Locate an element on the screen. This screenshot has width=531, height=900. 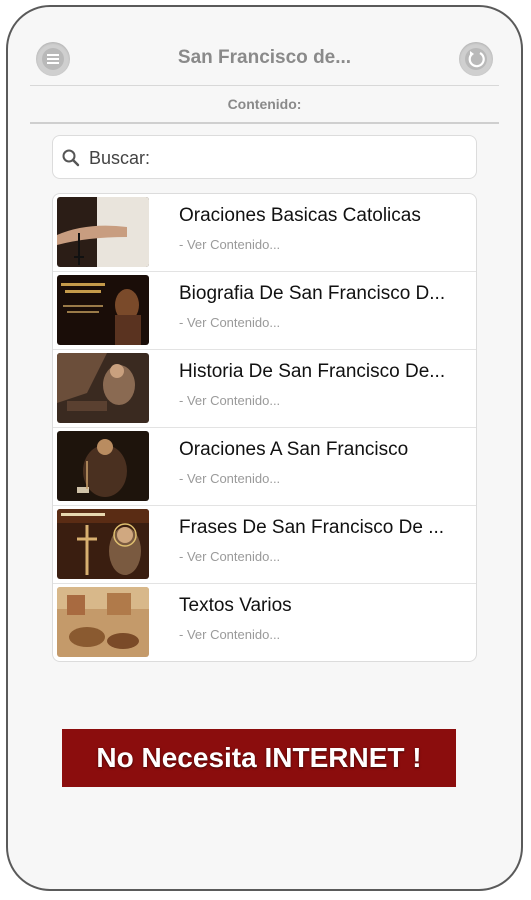
search-bar is located at coordinates (264, 157).